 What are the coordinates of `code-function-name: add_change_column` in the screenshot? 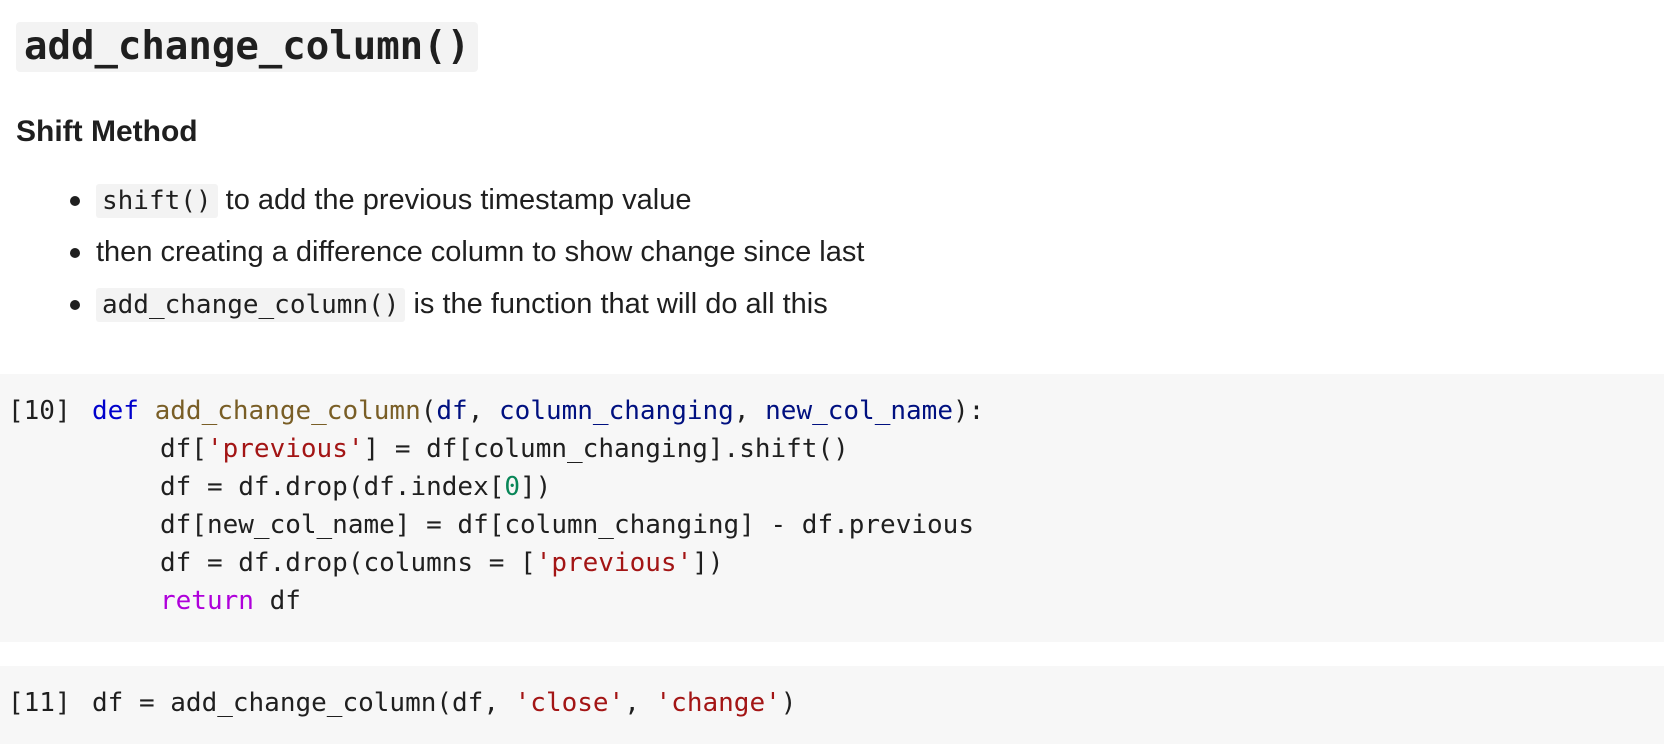 It's located at (287, 411).